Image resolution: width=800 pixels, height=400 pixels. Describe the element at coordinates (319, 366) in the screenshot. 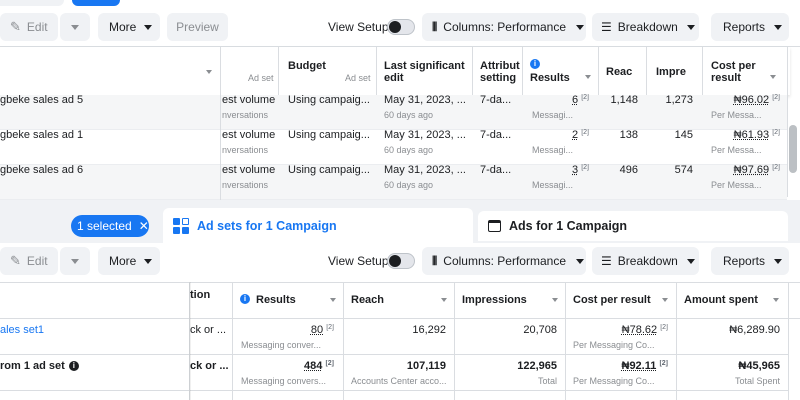

I see `results-cell: 484 [2]` at that location.